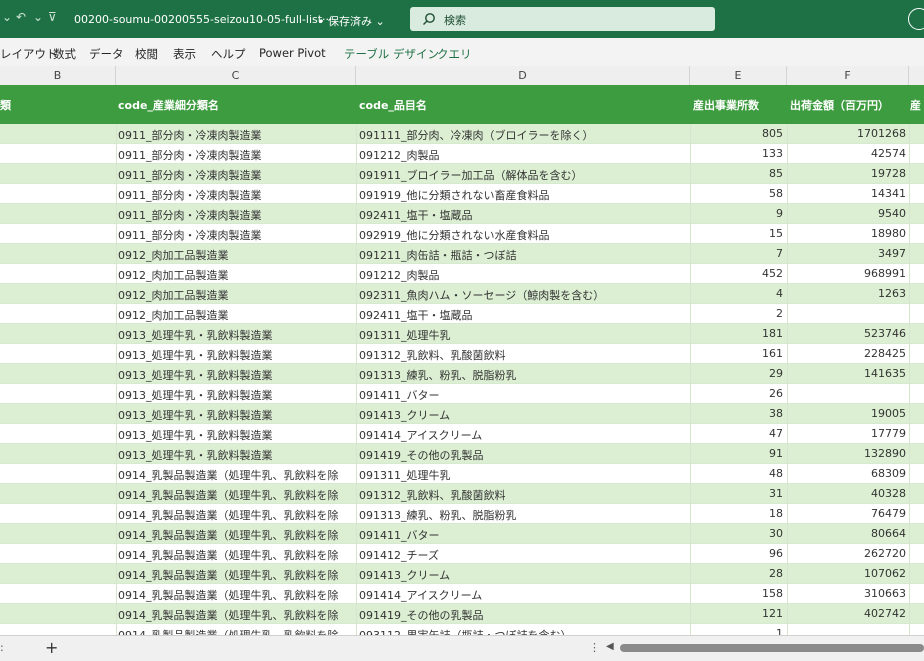 The width and height of the screenshot is (924, 661). I want to click on tab-query: クエリ, so click(454, 54).